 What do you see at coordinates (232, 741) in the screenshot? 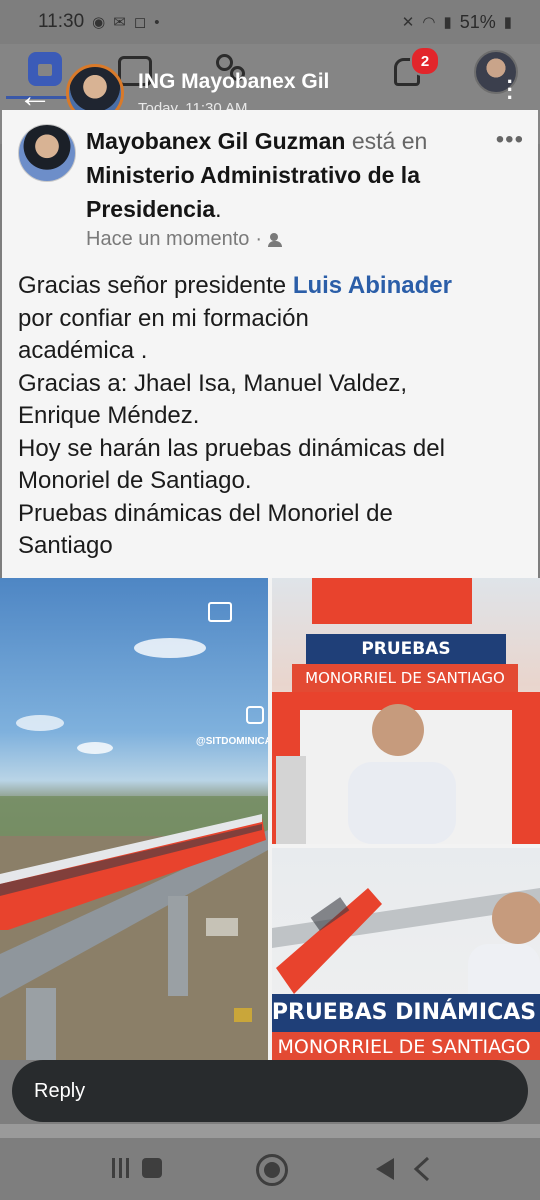
I see `photo-credit: @SITDOMINICANA` at bounding box center [232, 741].